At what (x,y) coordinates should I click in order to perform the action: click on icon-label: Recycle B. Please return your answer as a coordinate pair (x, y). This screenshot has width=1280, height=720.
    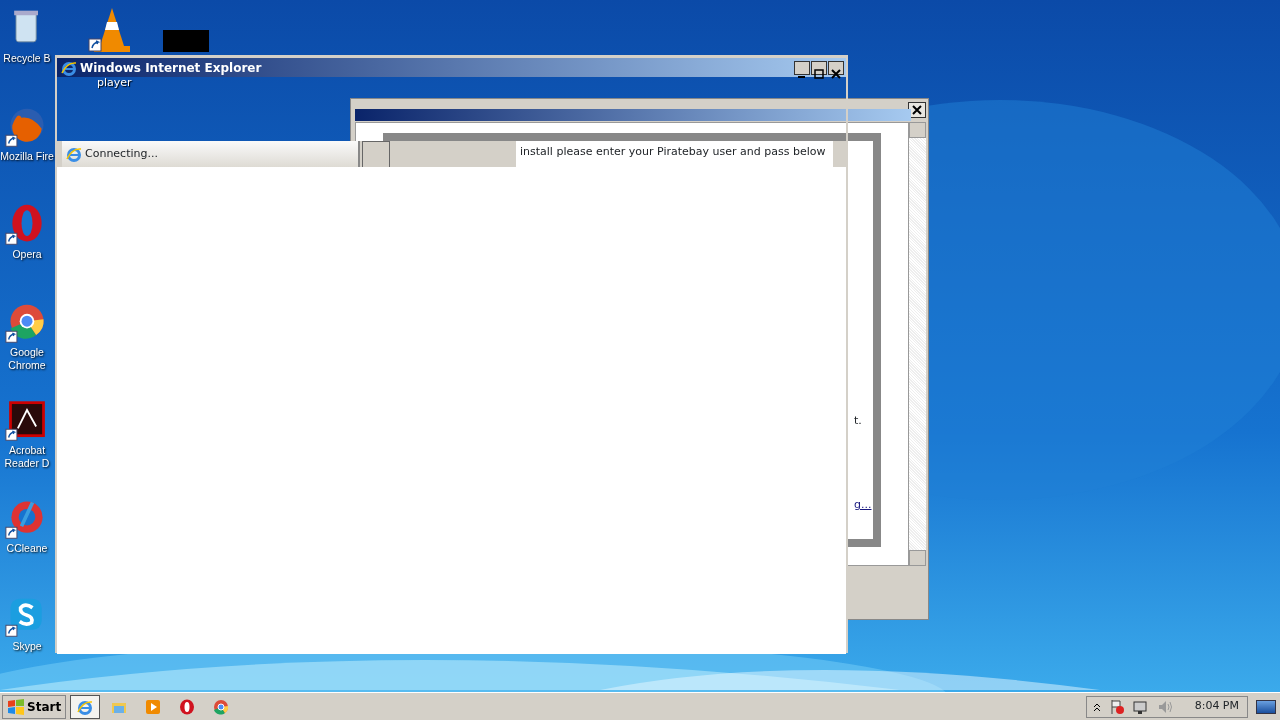
    Looking at the image, I should click on (27, 58).